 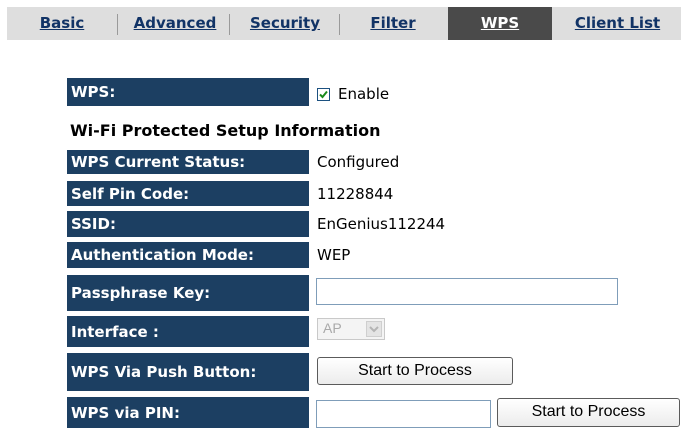 I want to click on interface-select: AP, so click(x=351, y=329).